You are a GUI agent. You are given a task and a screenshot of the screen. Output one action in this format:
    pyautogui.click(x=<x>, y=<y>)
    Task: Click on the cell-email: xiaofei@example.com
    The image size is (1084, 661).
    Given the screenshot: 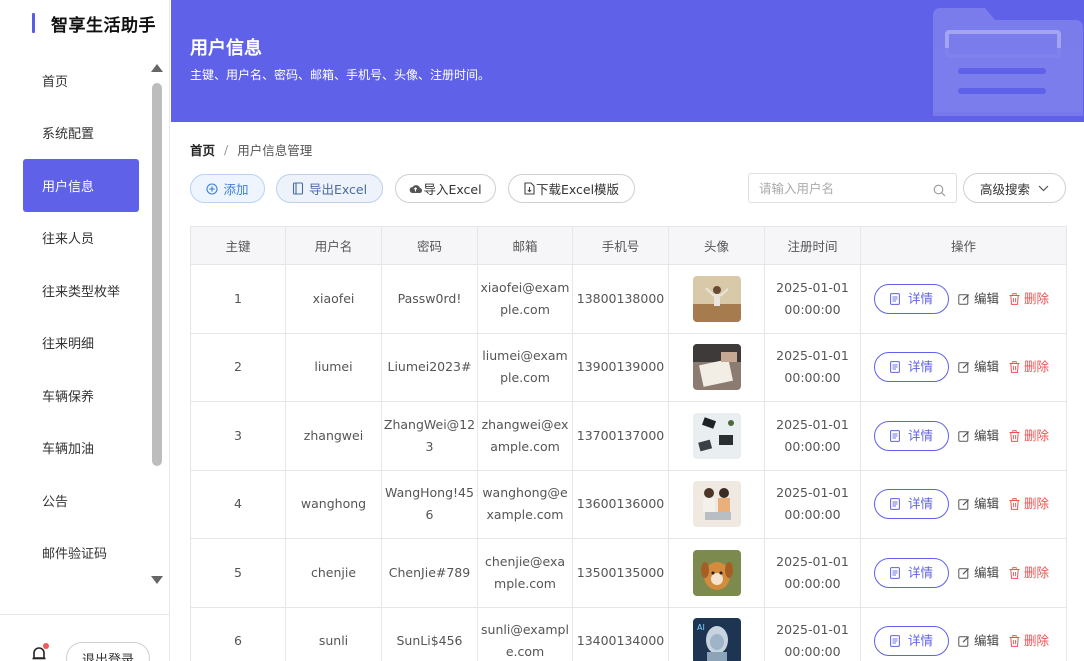 What is the action you would take?
    pyautogui.click(x=525, y=299)
    